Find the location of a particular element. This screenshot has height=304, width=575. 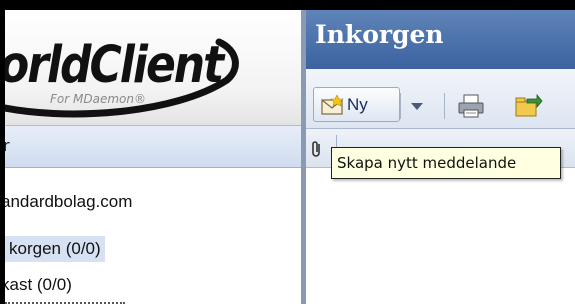

sidebar-item-drafts: kast (0/0) is located at coordinates (38, 285).